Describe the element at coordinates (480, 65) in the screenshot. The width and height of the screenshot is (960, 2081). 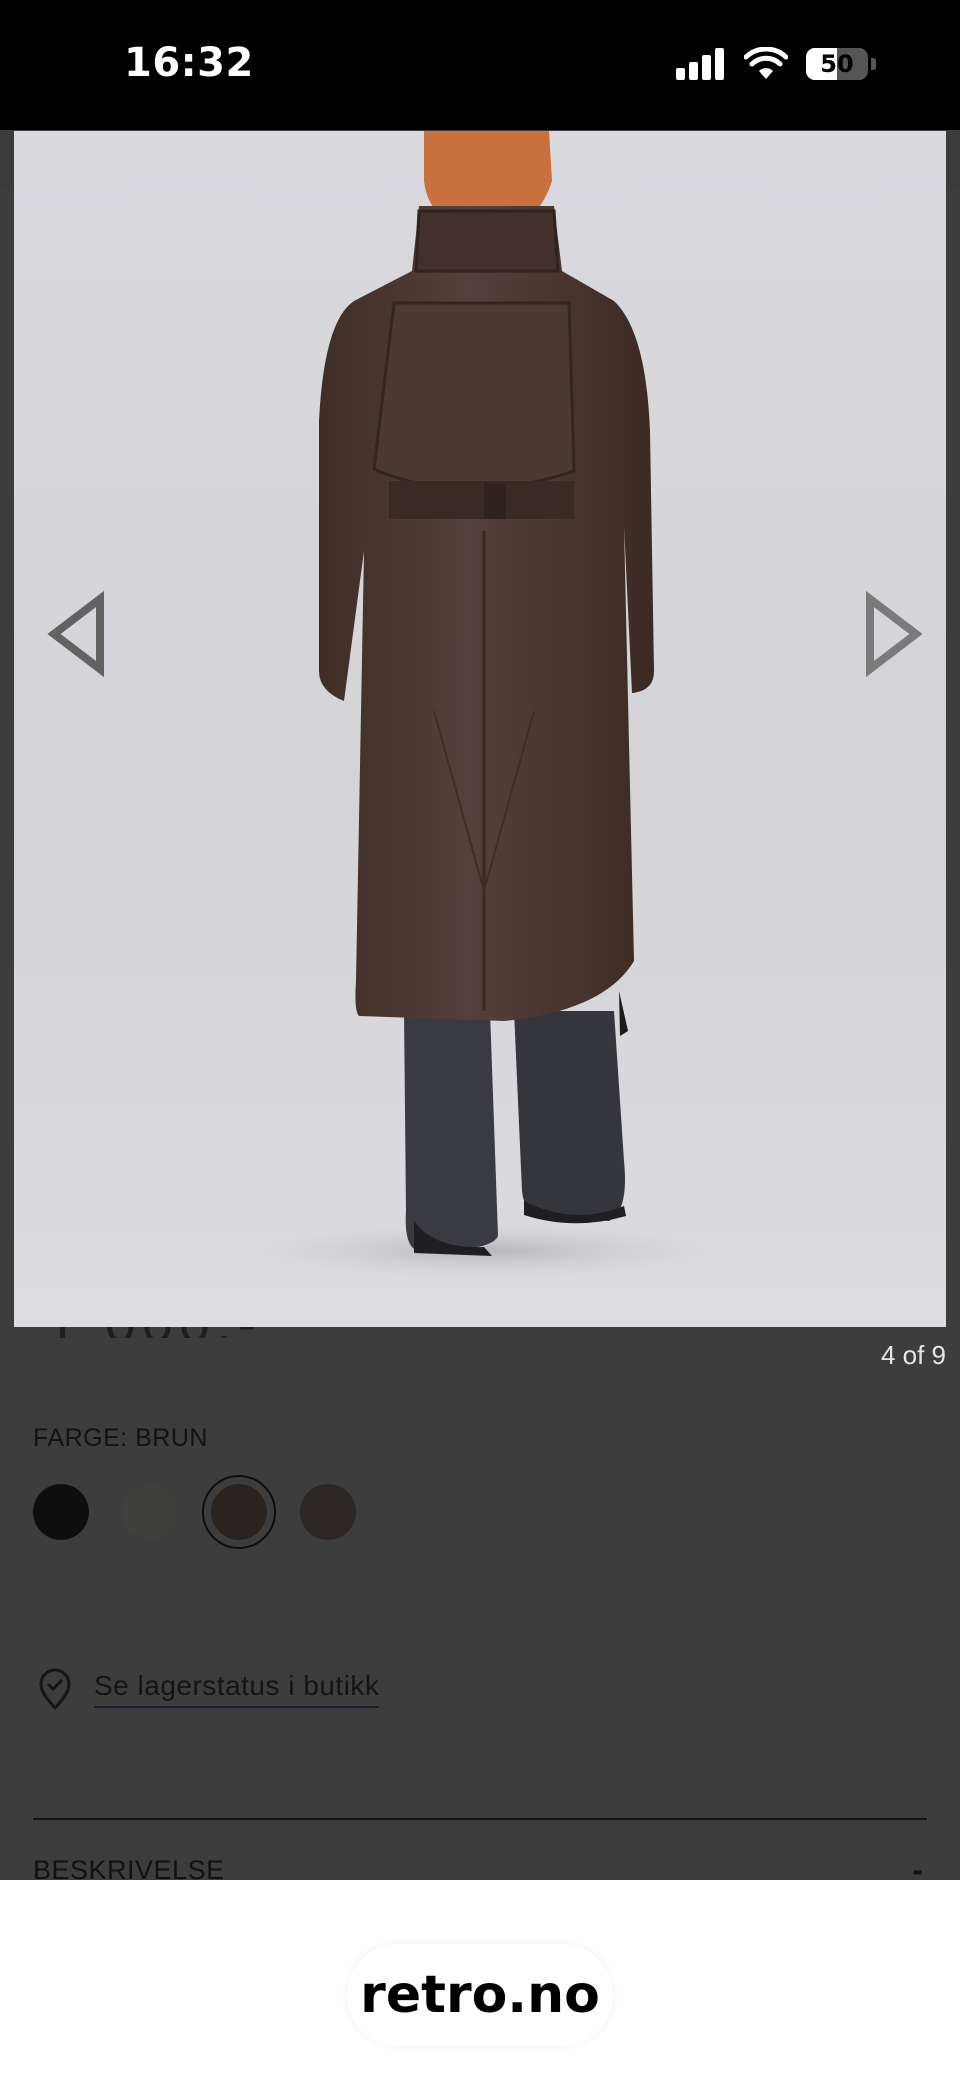
I see `status-bar: 16:32 50` at that location.